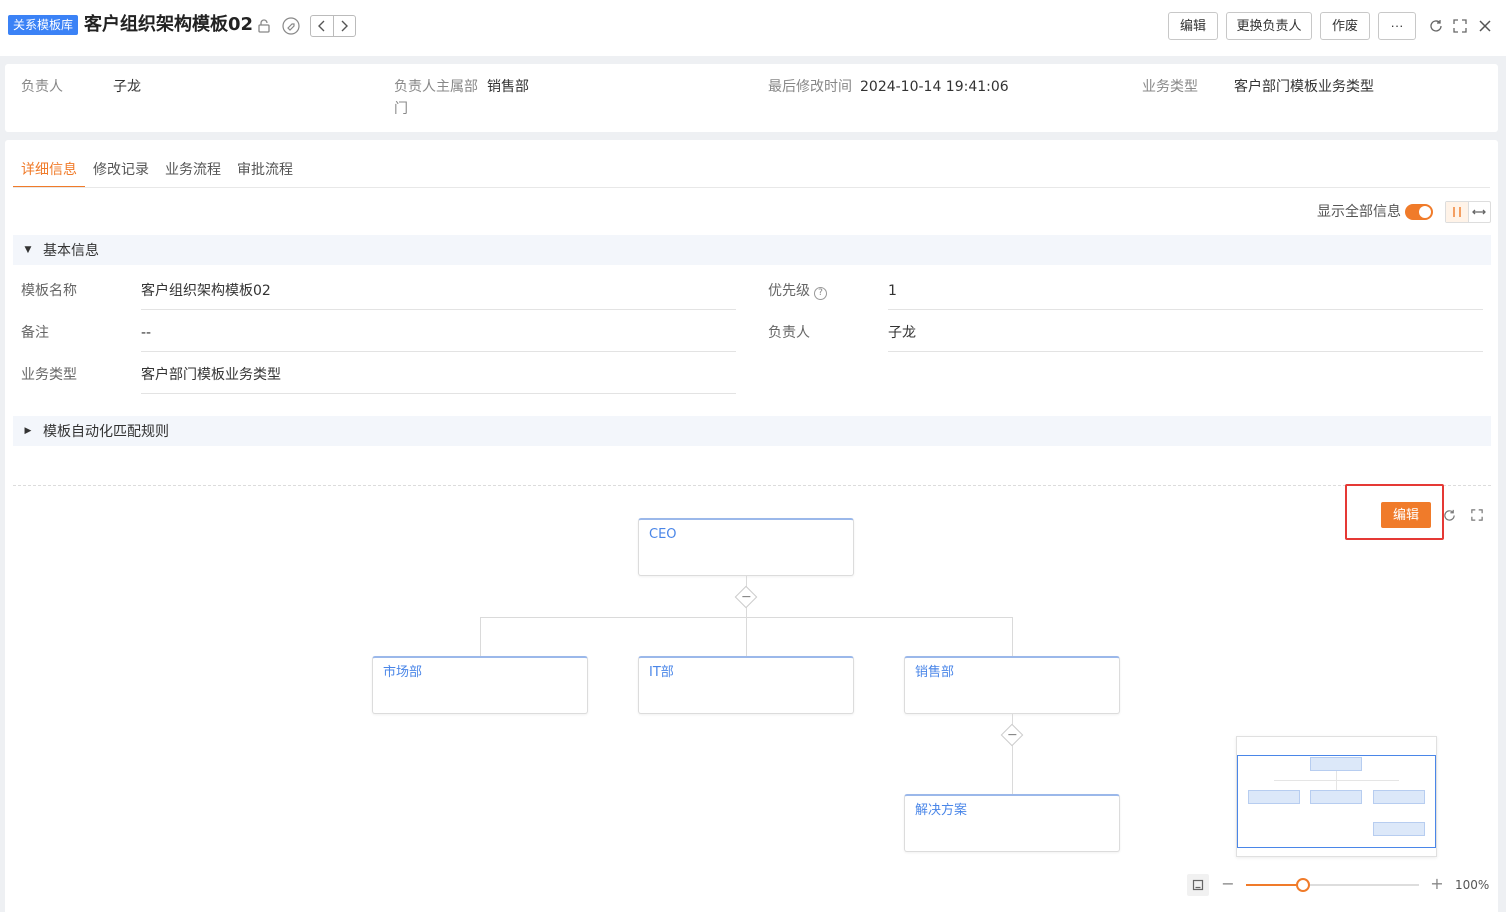 The height and width of the screenshot is (912, 1506). Describe the element at coordinates (508, 87) in the screenshot. I see `summary-dept-value: 销售部` at that location.